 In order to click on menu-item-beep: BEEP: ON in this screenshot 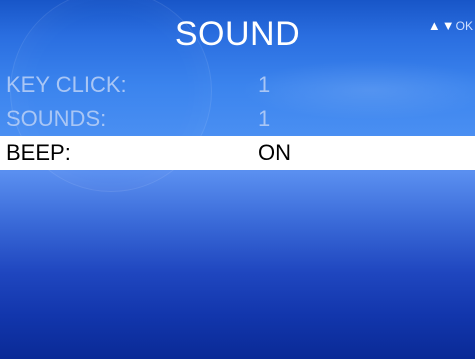, I will do `click(237, 153)`.